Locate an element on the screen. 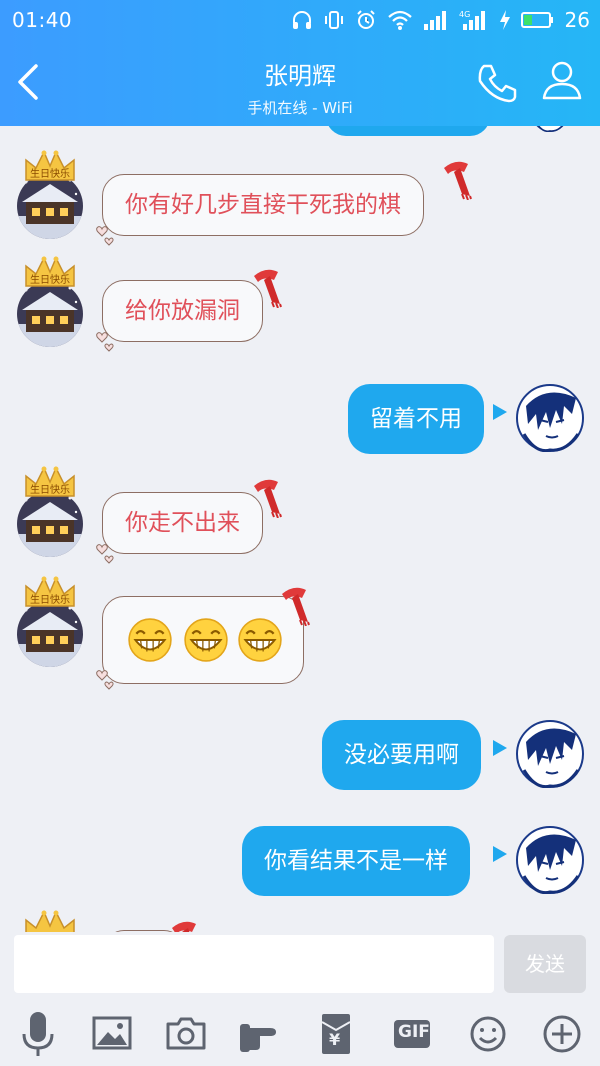  status-time: 01:40 is located at coordinates (42, 20).